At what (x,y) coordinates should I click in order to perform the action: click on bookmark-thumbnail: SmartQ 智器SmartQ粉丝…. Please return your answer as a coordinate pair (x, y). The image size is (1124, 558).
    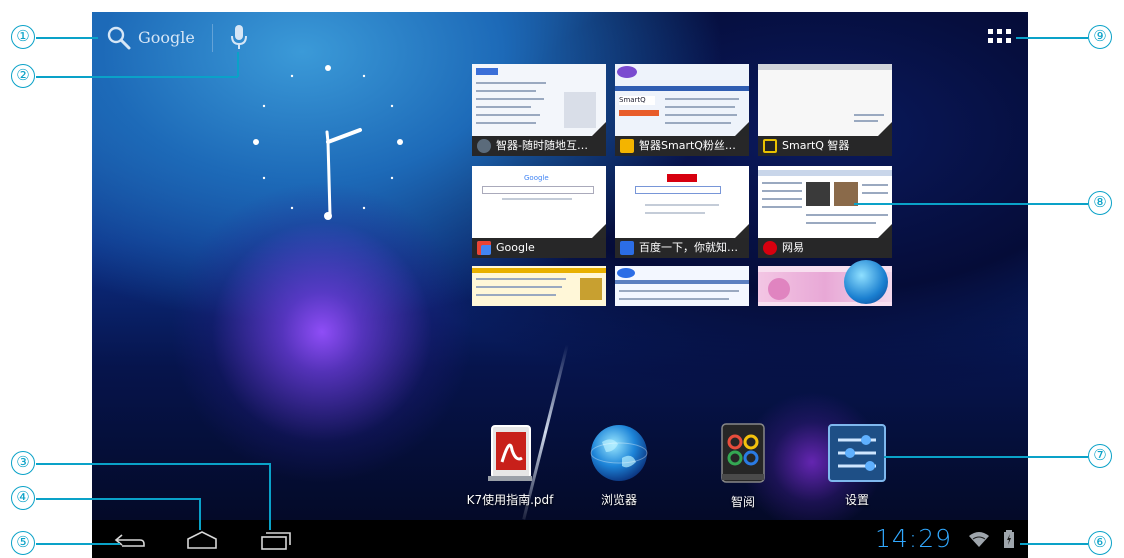
    Looking at the image, I should click on (682, 110).